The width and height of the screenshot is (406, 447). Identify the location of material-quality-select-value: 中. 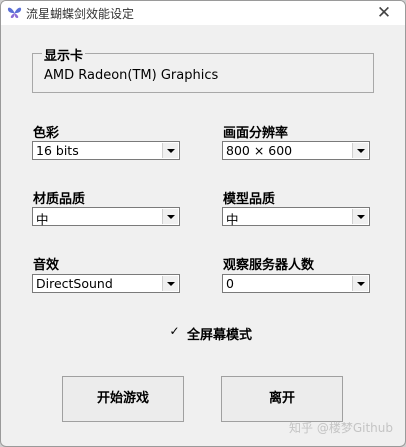
(42, 219).